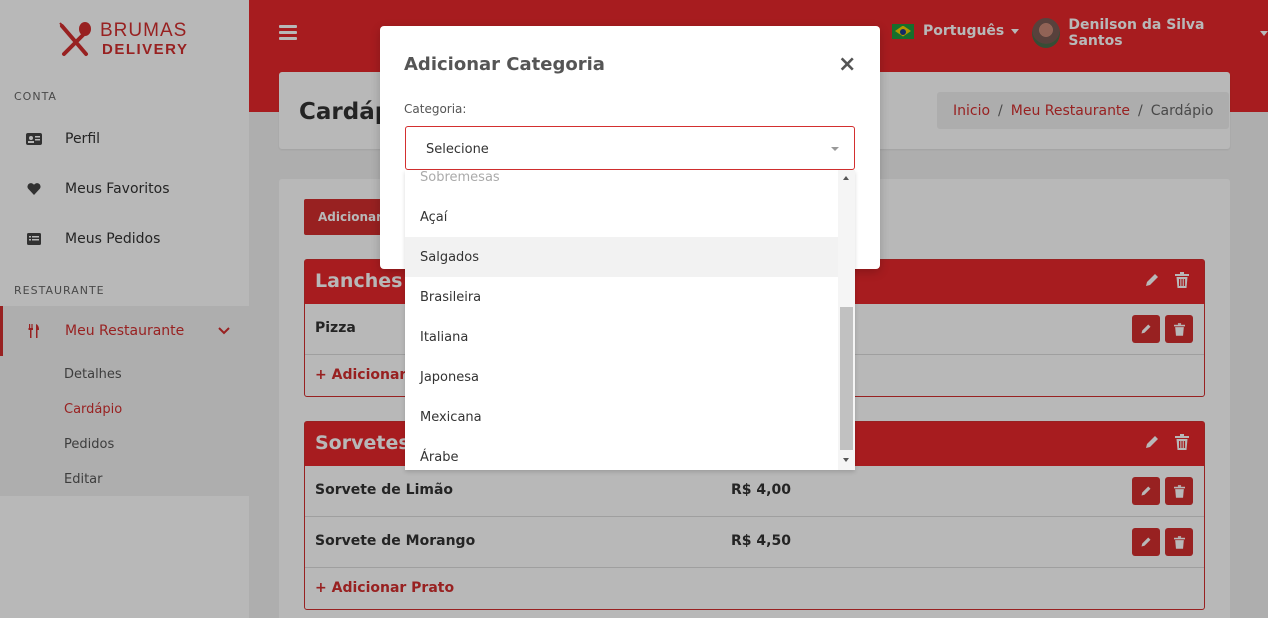  What do you see at coordinates (621, 297) in the screenshot?
I see `dropdown-option: Brasileira` at bounding box center [621, 297].